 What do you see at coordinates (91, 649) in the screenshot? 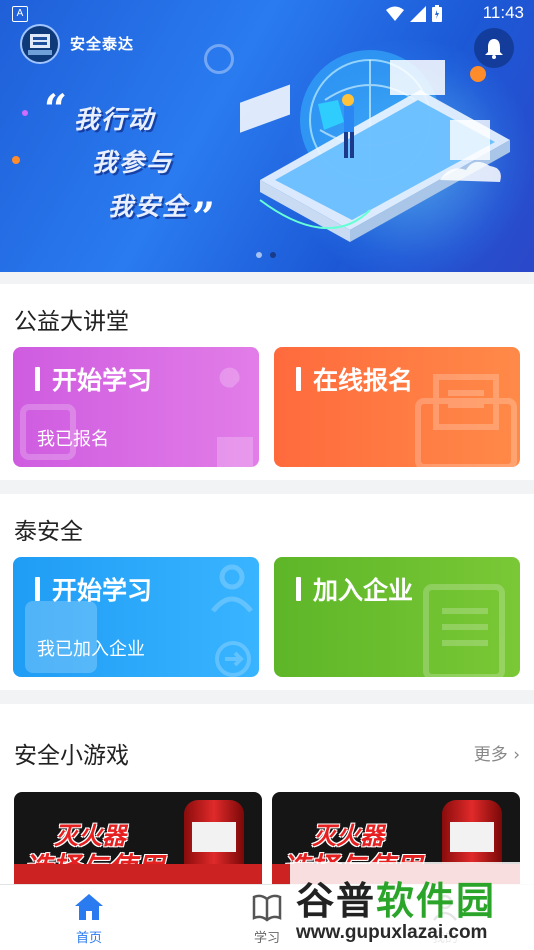
I see `card-subtitle: 我已加入企业` at bounding box center [91, 649].